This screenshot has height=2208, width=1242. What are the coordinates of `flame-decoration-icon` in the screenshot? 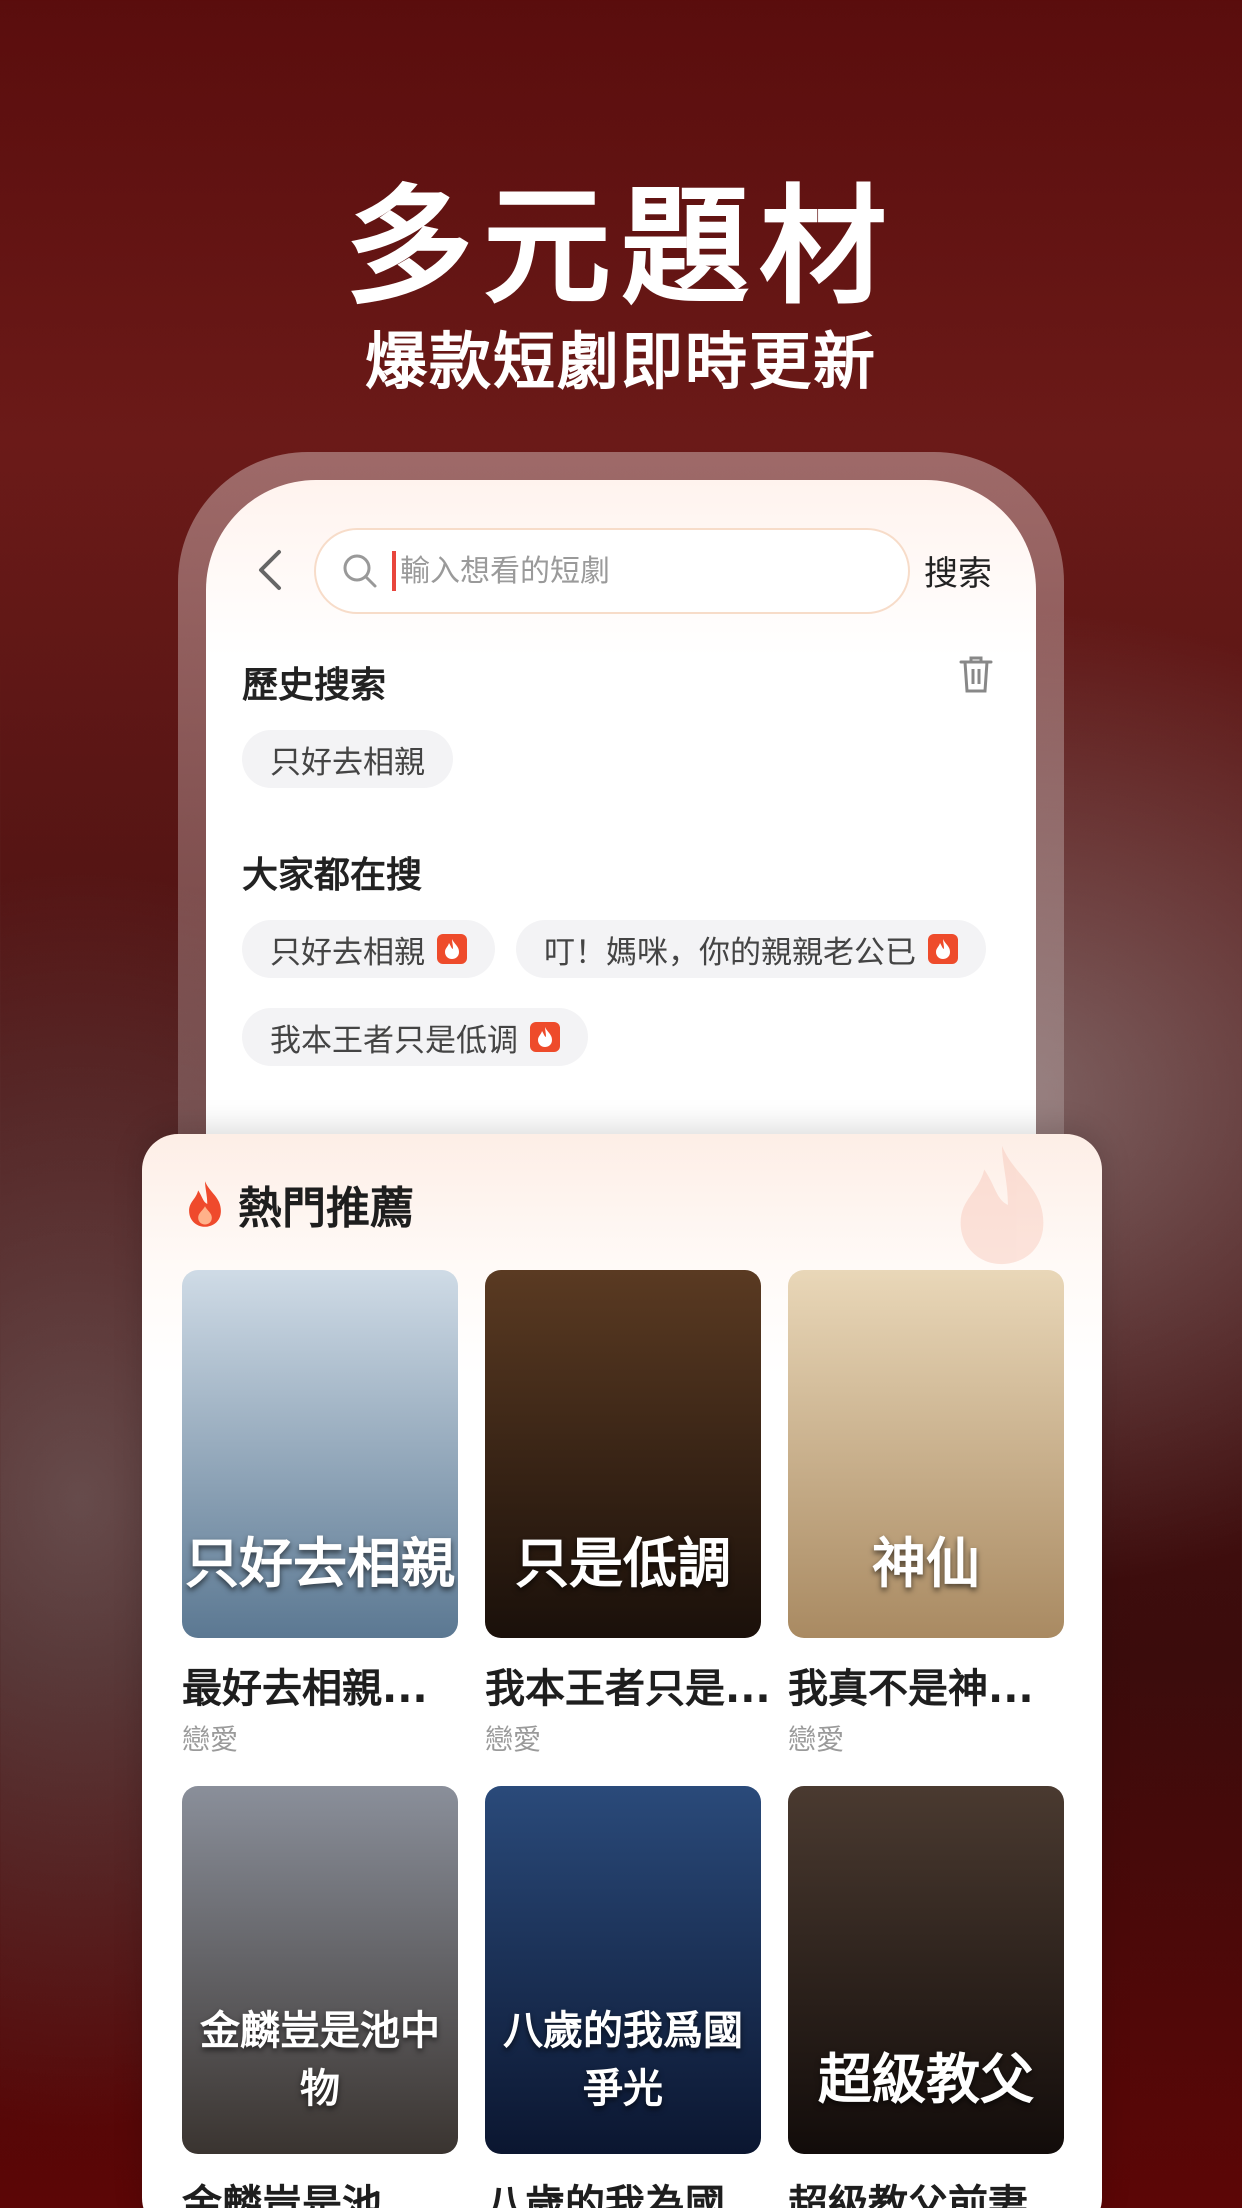 It's located at (1002, 1205).